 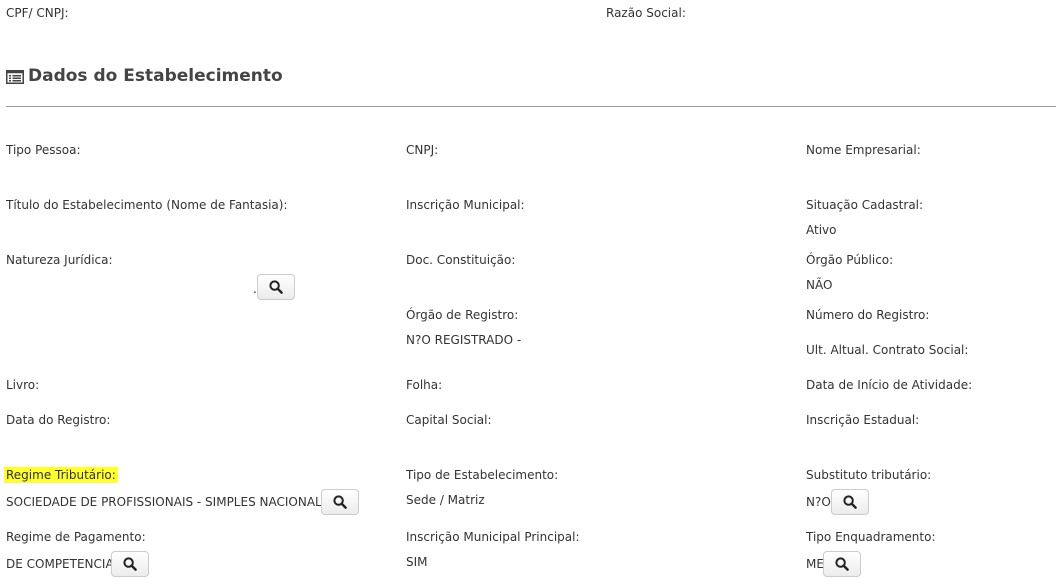 What do you see at coordinates (37, 13) in the screenshot?
I see `cpf-cnpj-label: CPF/ CNPJ:` at bounding box center [37, 13].